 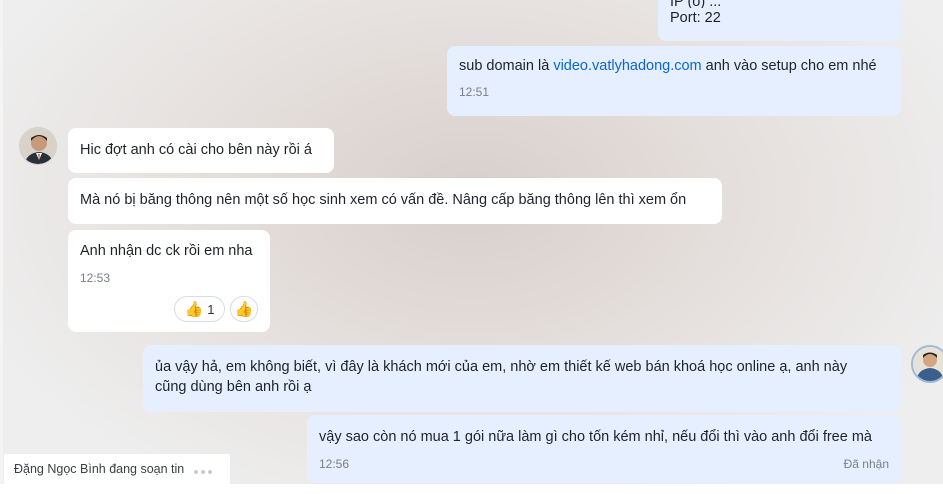 What do you see at coordinates (233, 387) in the screenshot?
I see `message-outgoing-1-line-2: cũng dùng bên anh rồi ạ` at bounding box center [233, 387].